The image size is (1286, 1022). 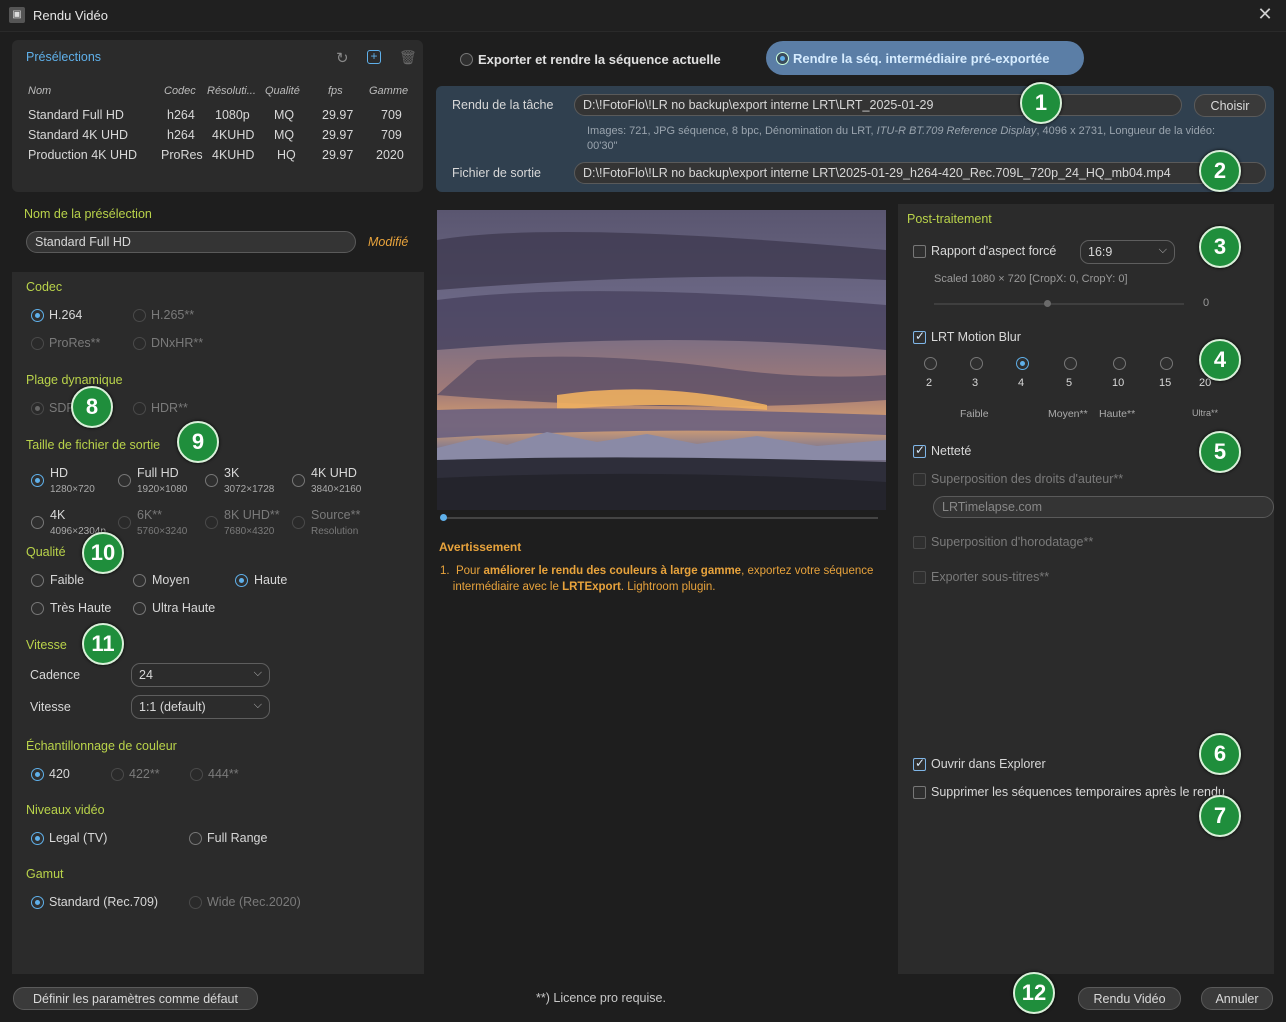 I want to click on cancel-button: Annuler, so click(x=1237, y=998).